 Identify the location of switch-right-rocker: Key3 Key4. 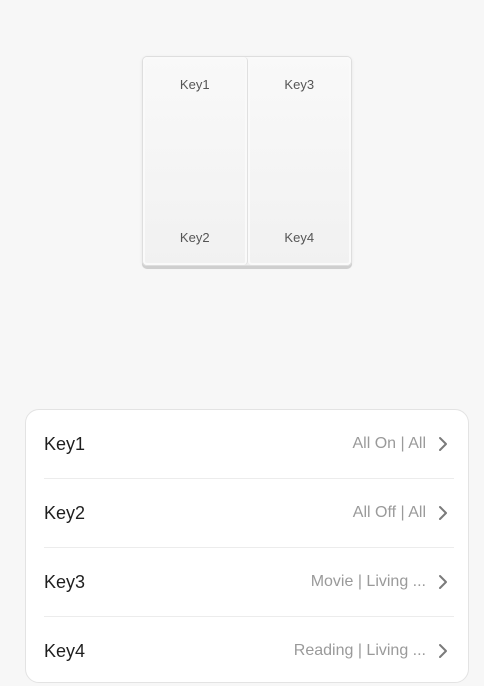
(300, 161).